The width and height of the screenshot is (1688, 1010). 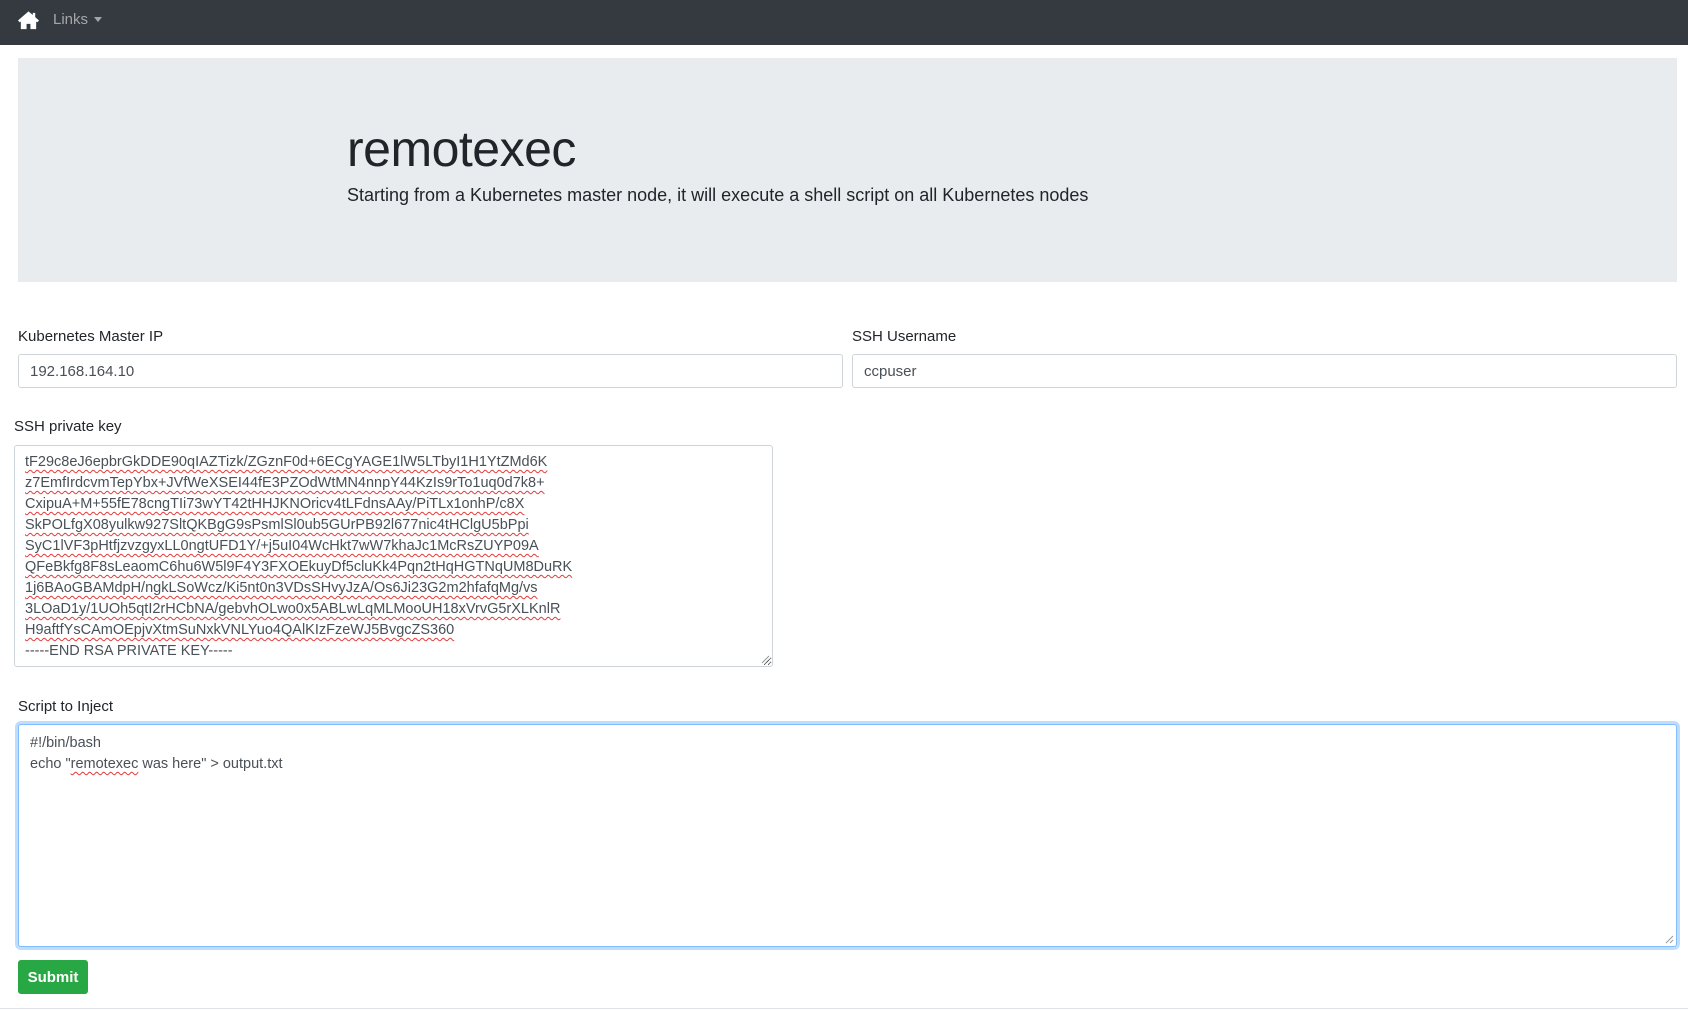 I want to click on divider, so click(x=844, y=1008).